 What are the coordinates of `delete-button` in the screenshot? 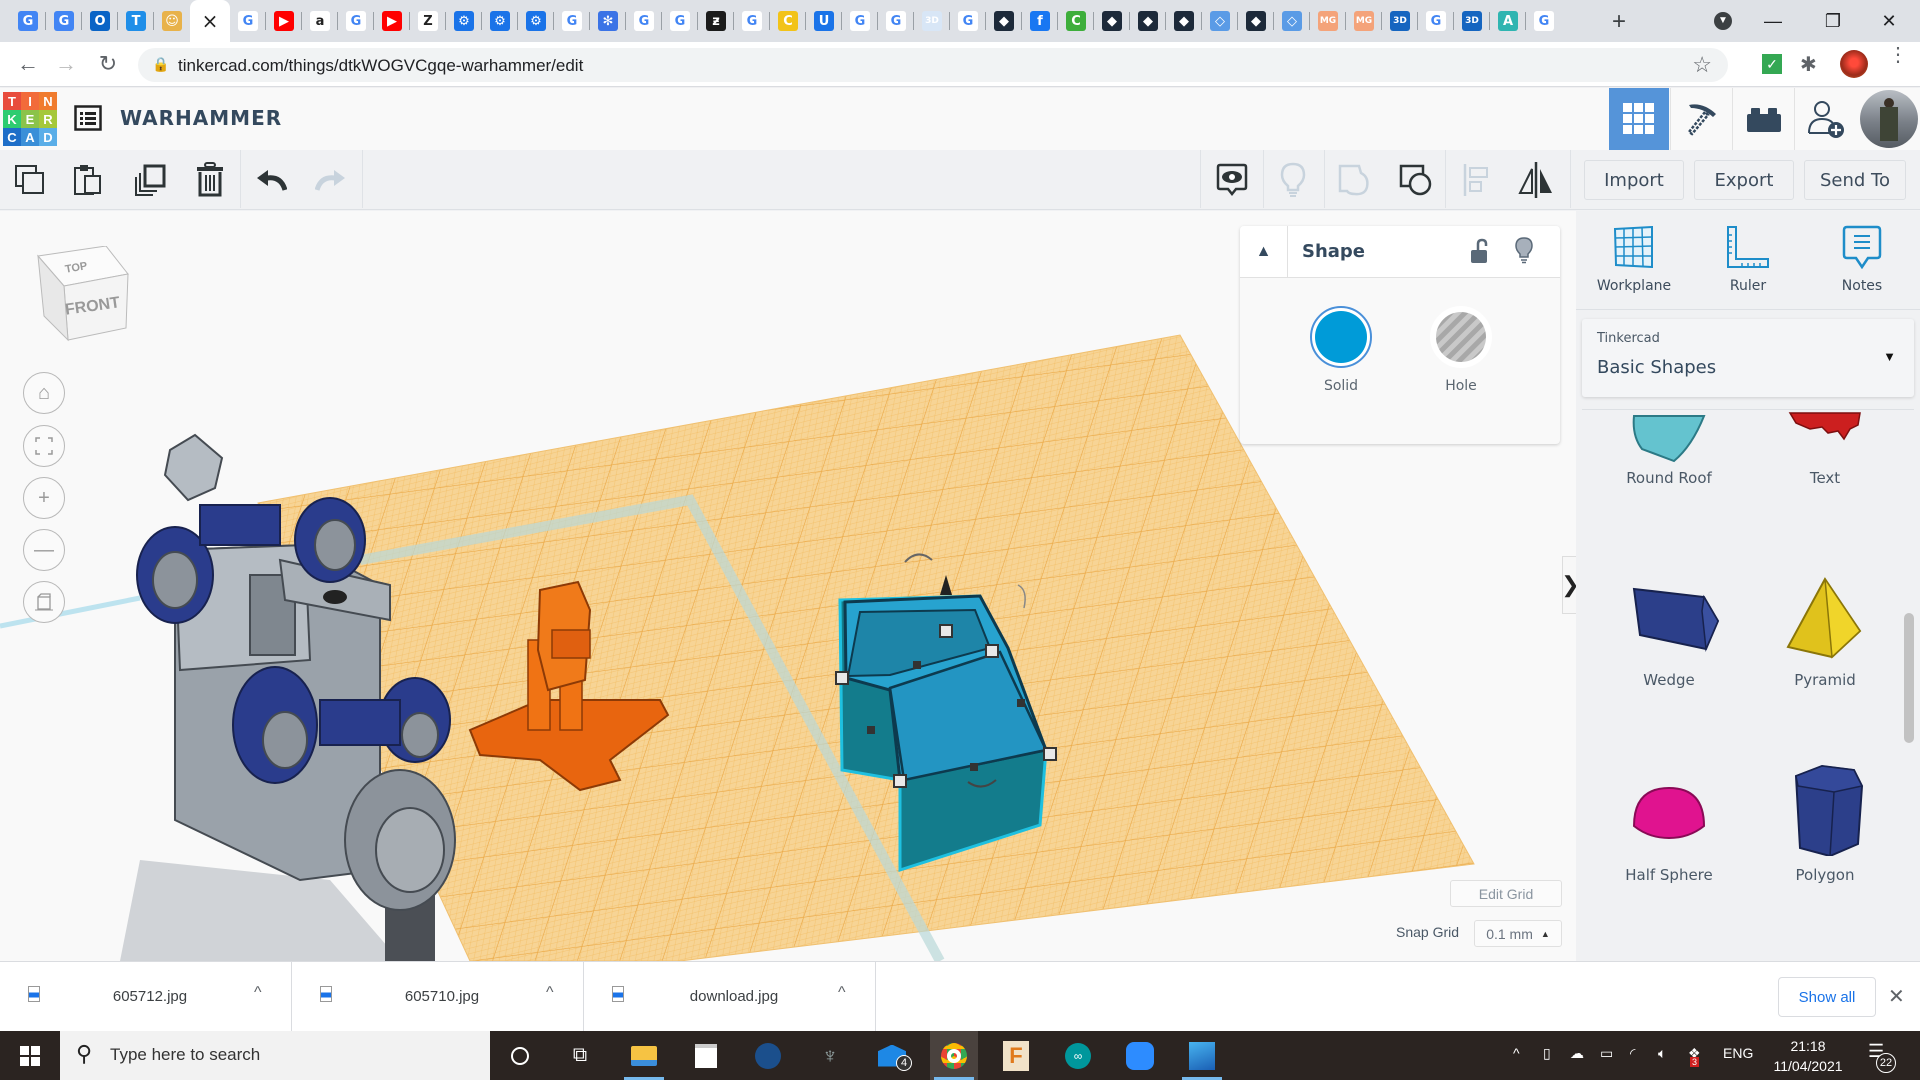 It's located at (210, 180).